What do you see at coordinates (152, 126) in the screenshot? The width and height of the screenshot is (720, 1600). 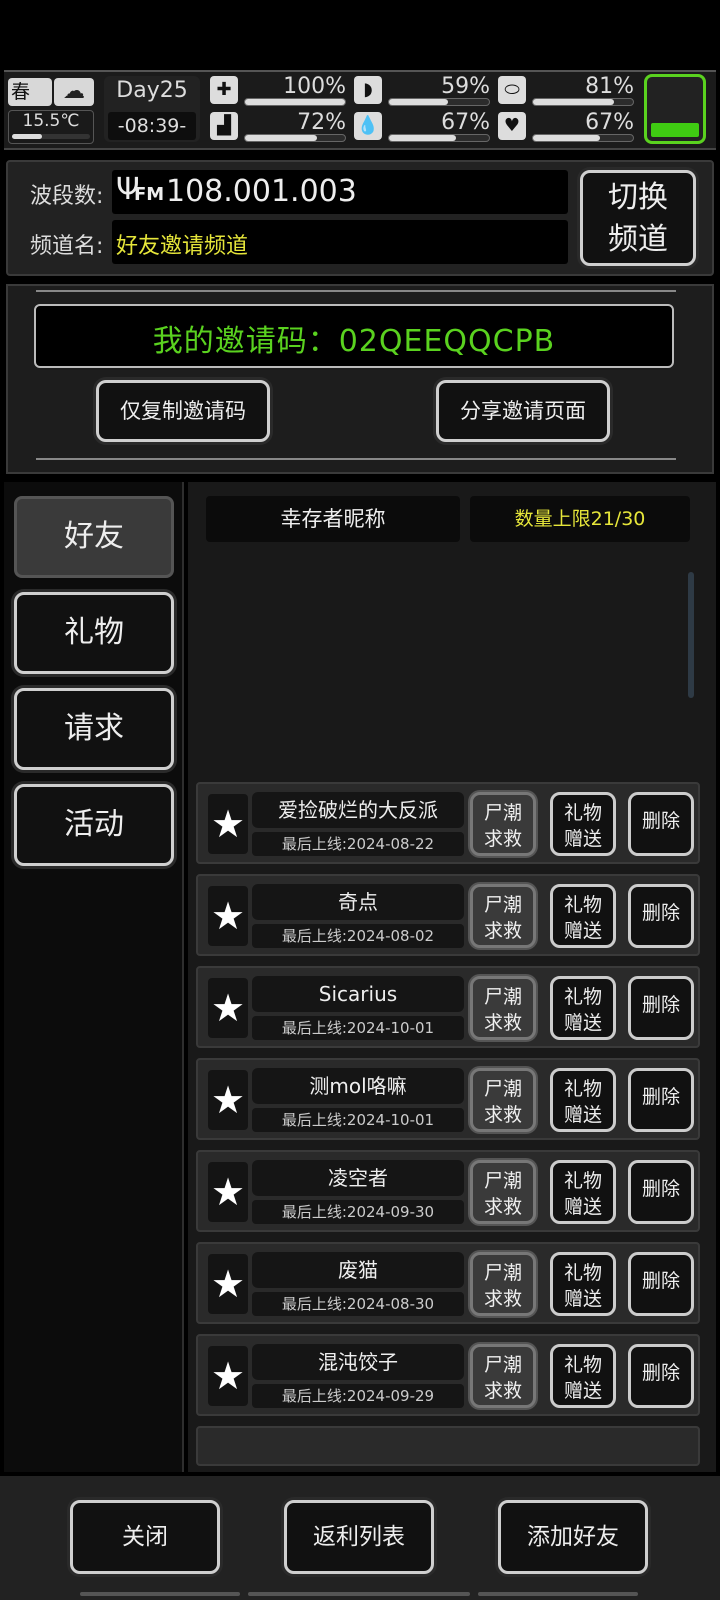 I see `game-time: -08:39-` at bounding box center [152, 126].